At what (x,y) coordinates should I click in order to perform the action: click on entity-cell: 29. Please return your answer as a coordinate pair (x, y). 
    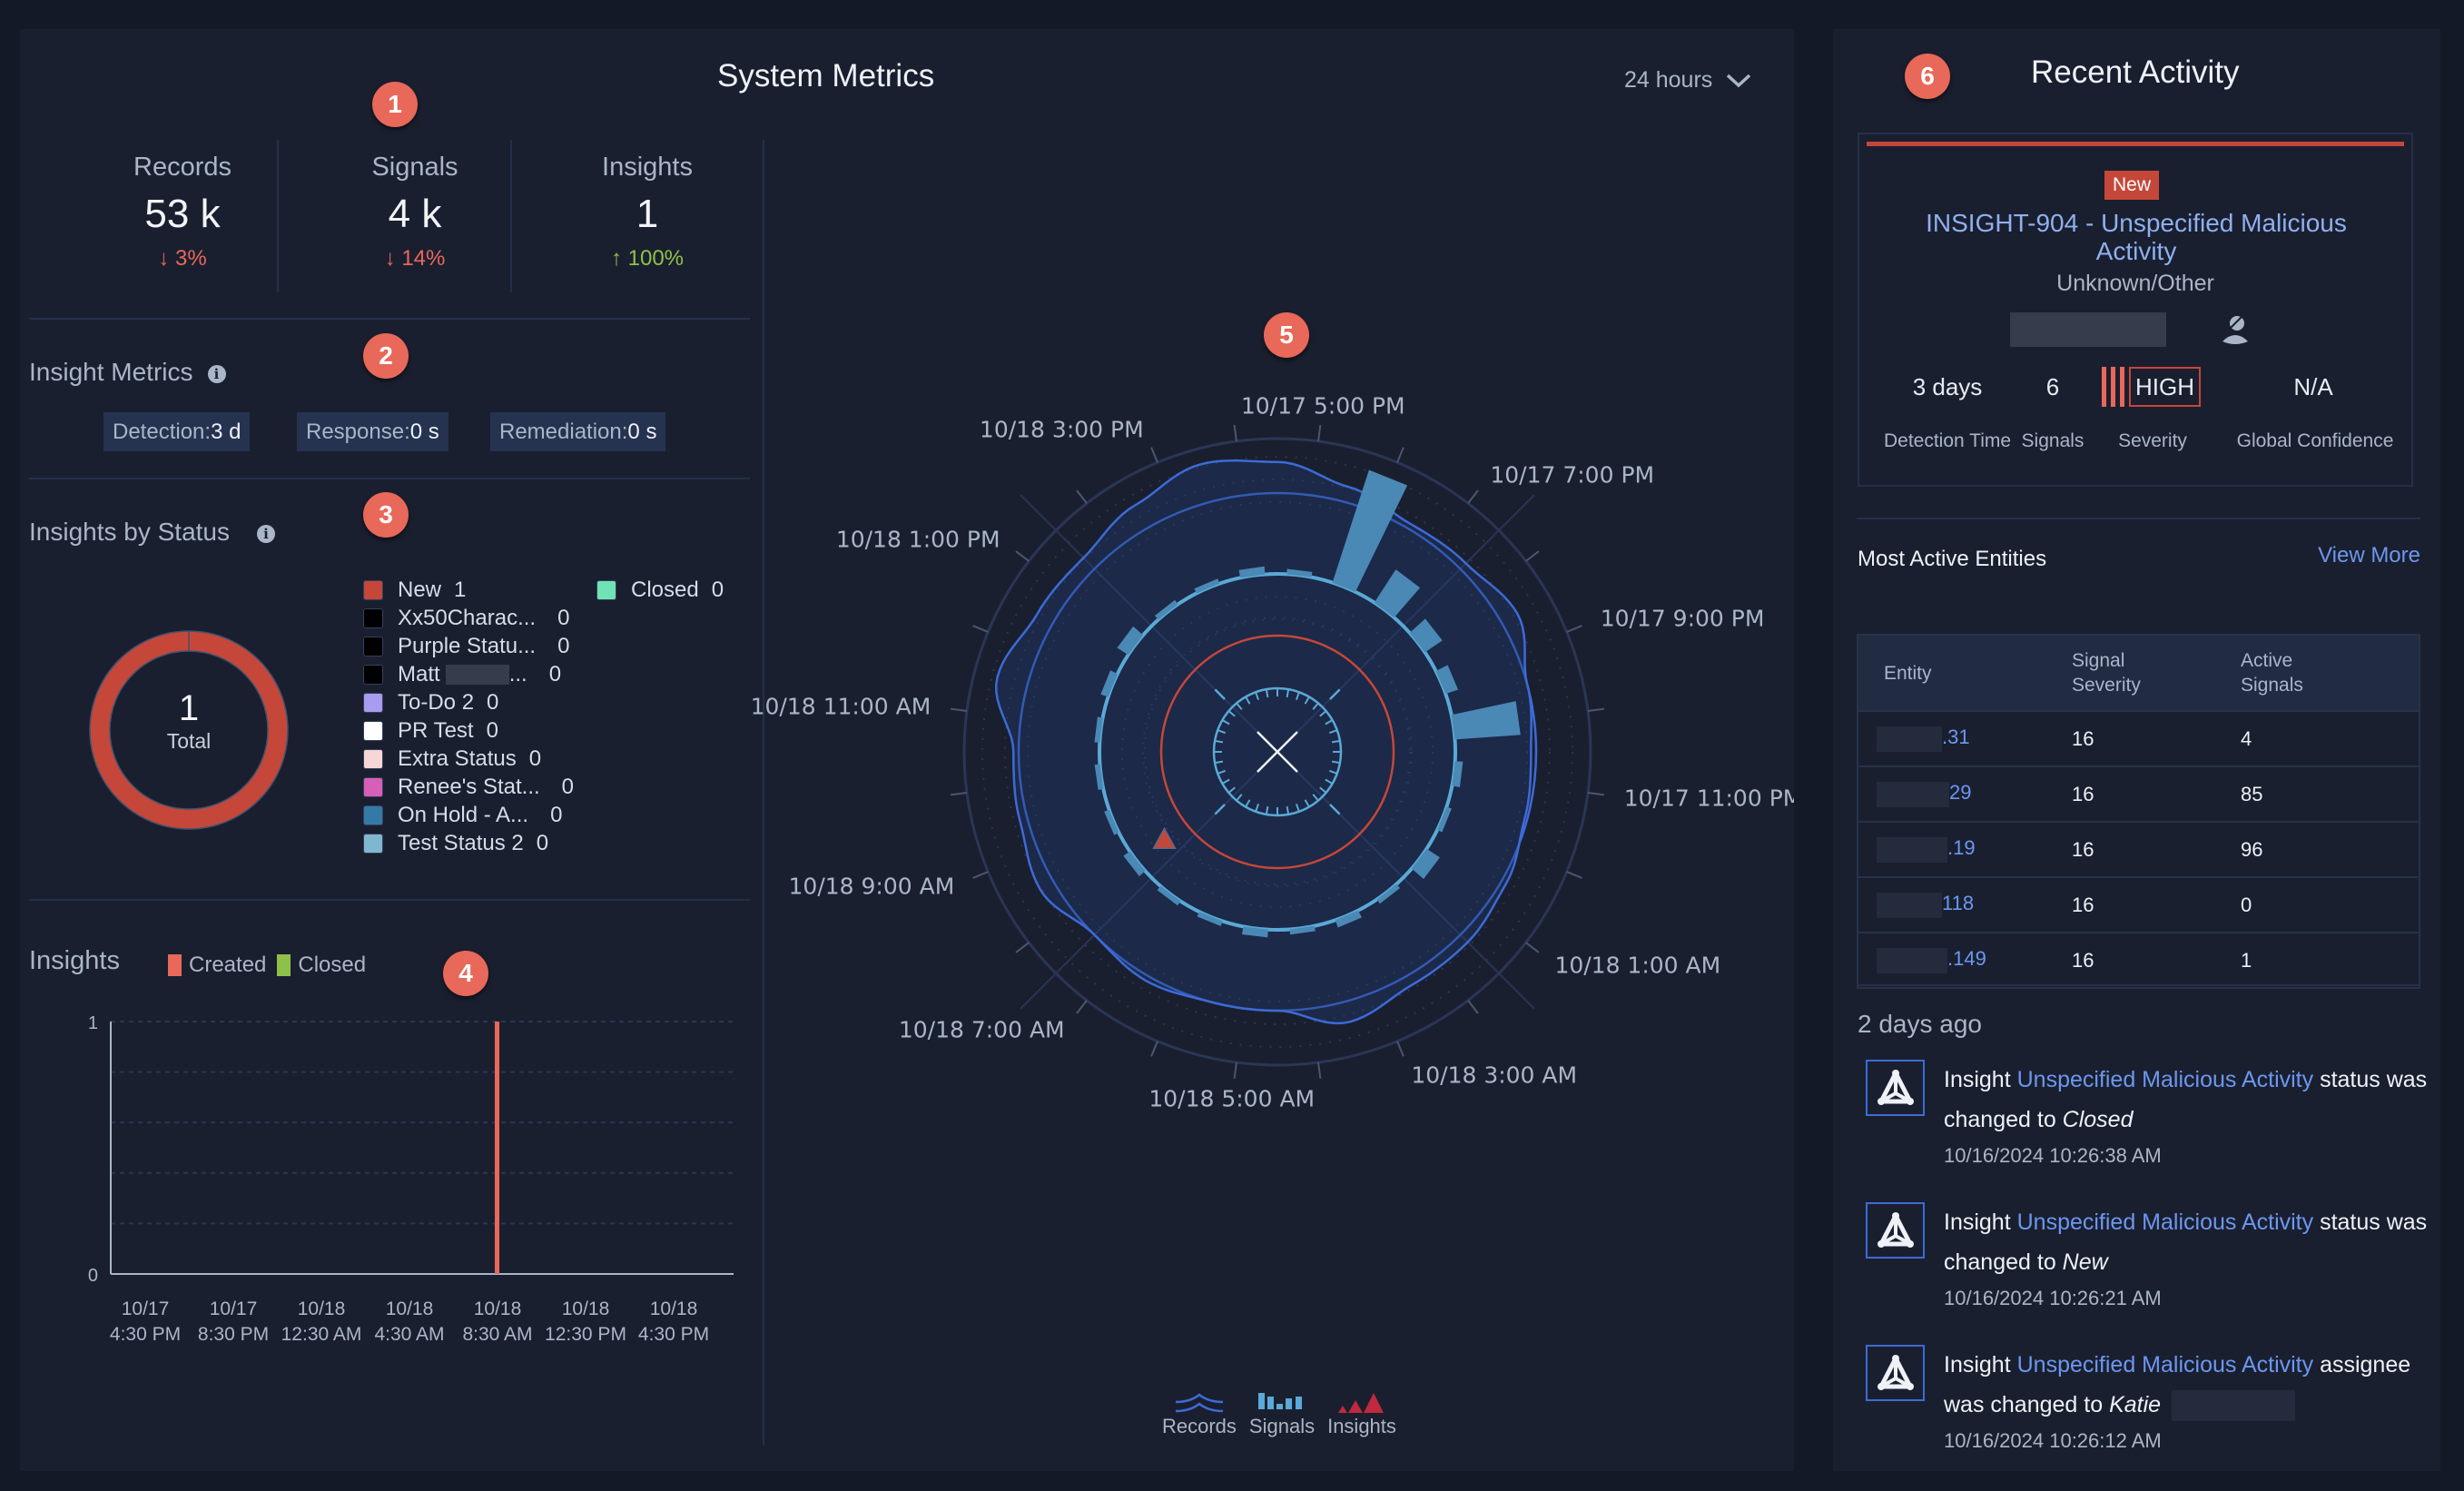
    Looking at the image, I should click on (1965, 793).